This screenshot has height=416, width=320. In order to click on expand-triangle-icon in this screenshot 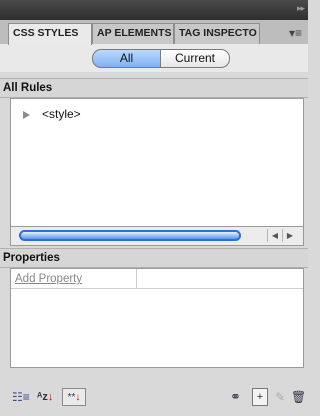, I will do `click(26, 114)`.